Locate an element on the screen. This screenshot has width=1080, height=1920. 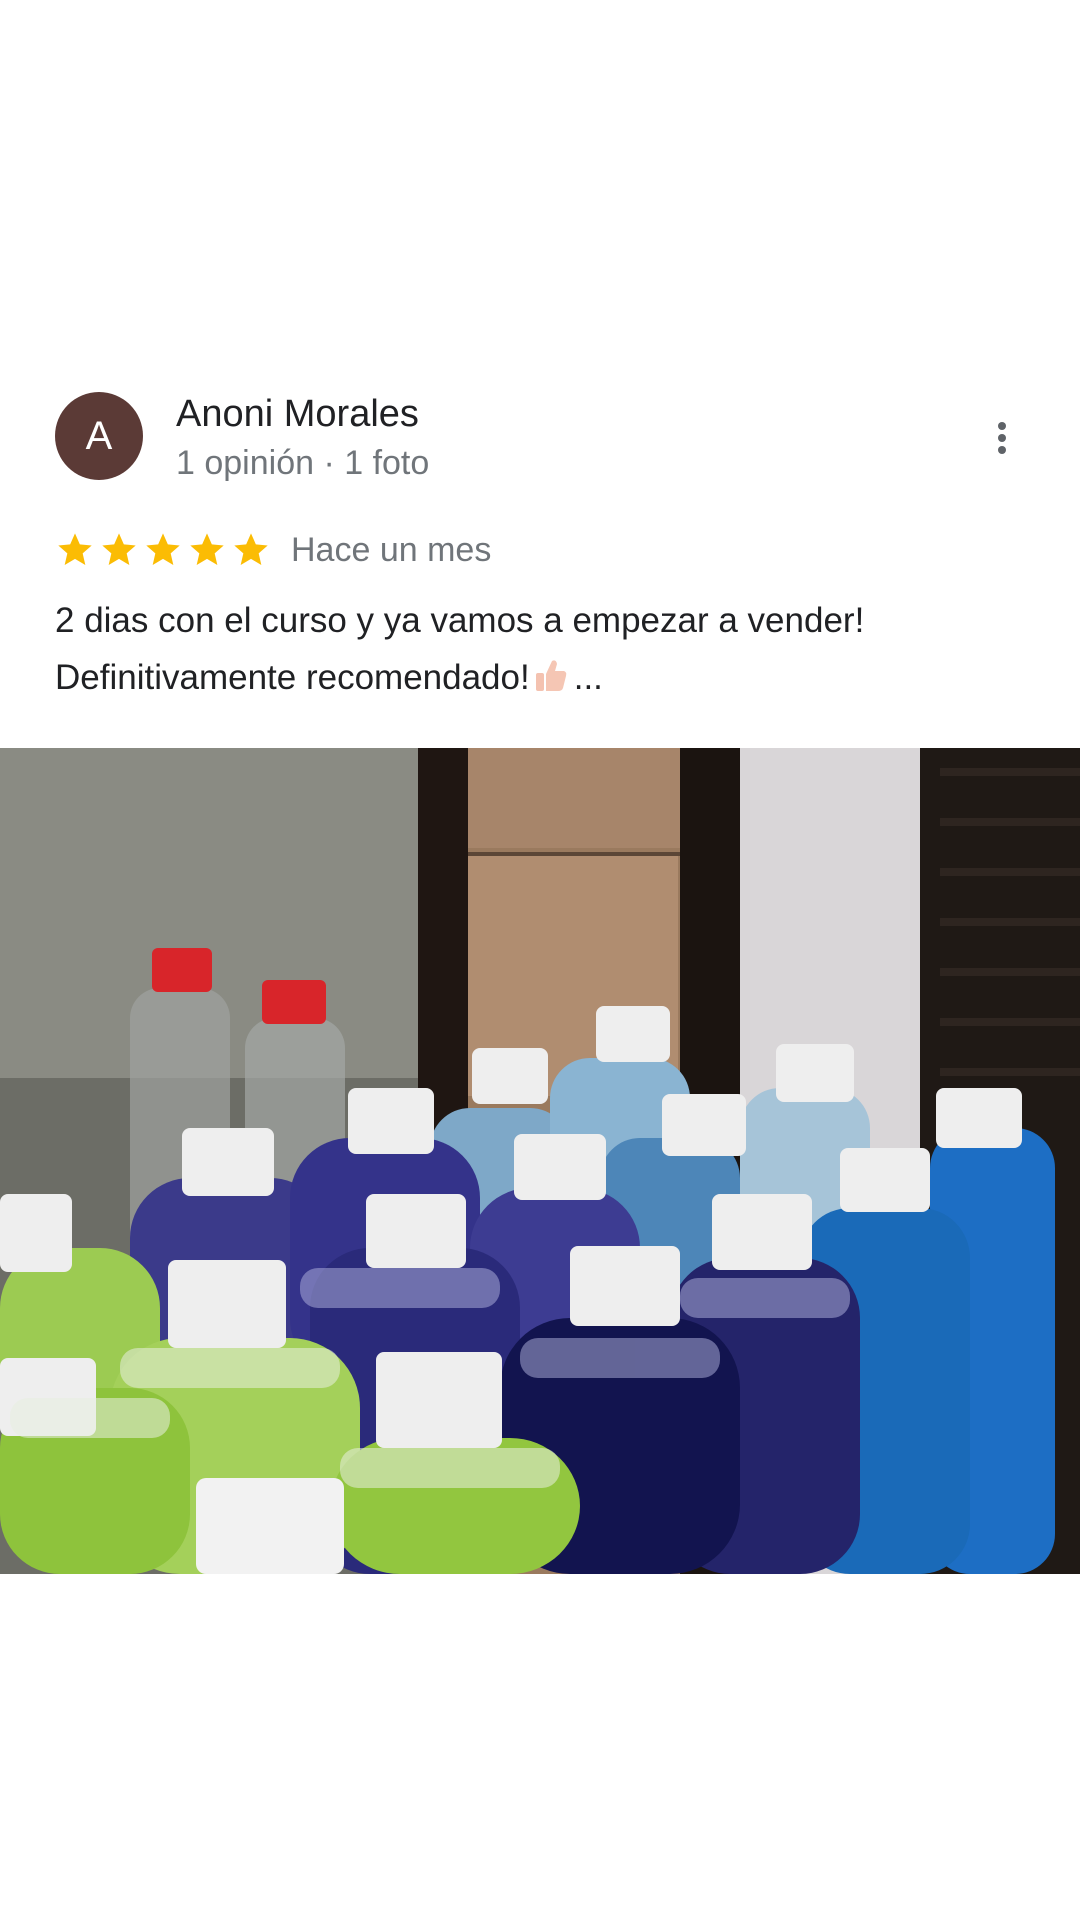
more-options-button is located at coordinates (1002, 438).